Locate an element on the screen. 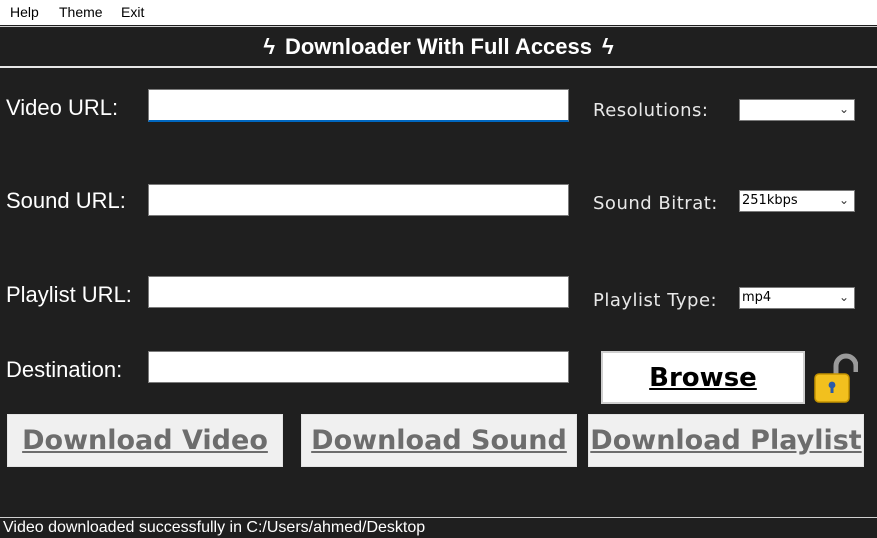 This screenshot has width=877, height=538. sound-bitrate-select: 251kbps ⌄ is located at coordinates (797, 201).